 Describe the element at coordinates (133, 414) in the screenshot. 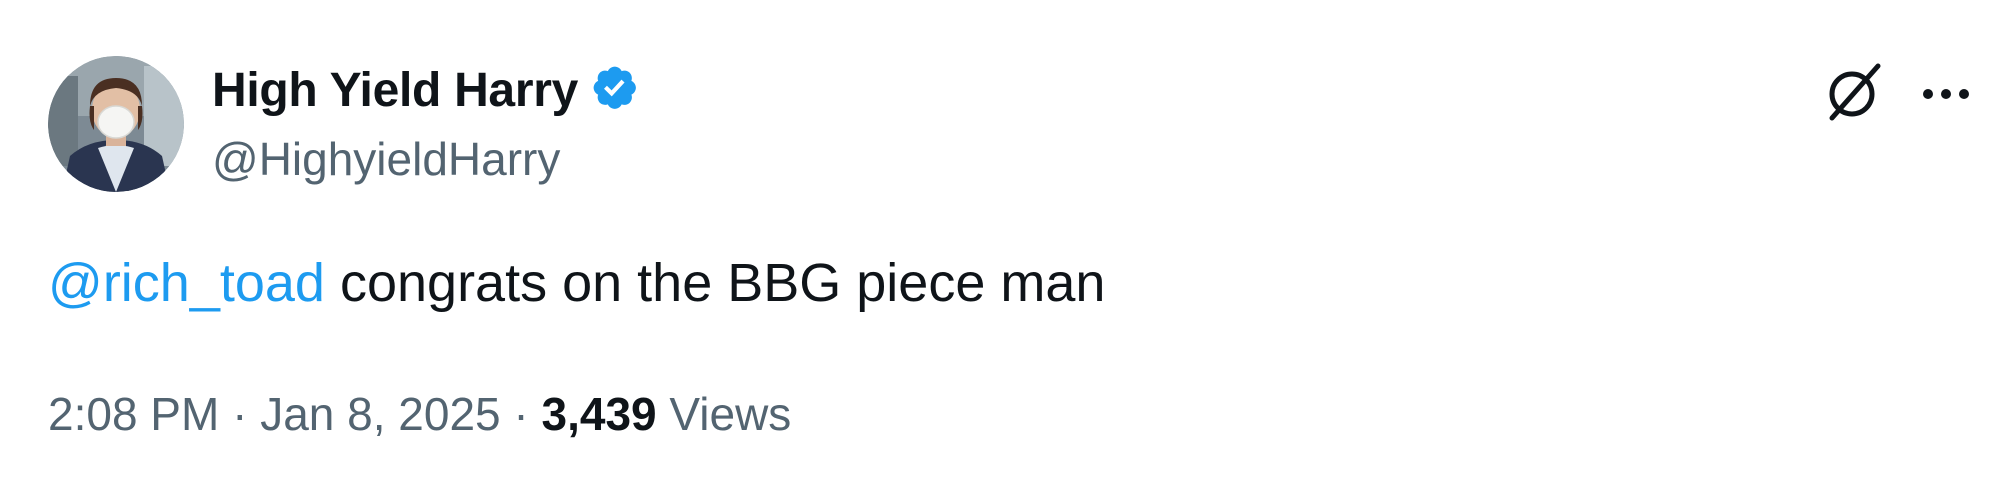

I see `tweet-time: 2:08 PM` at that location.